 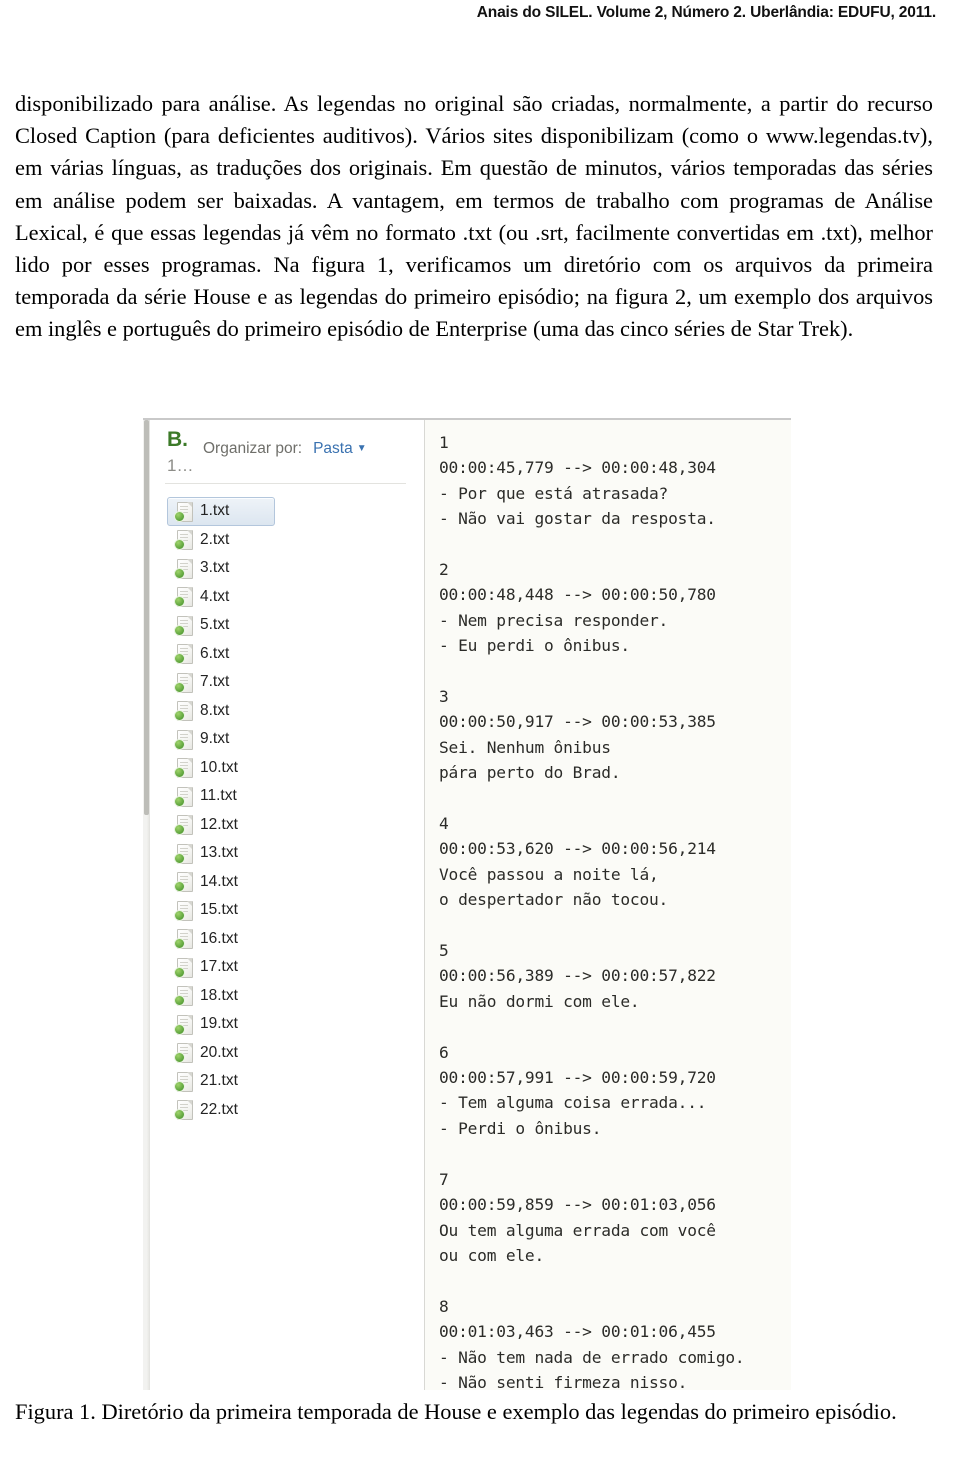 I want to click on subtitle-line: Ou tem alguma errada com você, so click(x=577, y=1230).